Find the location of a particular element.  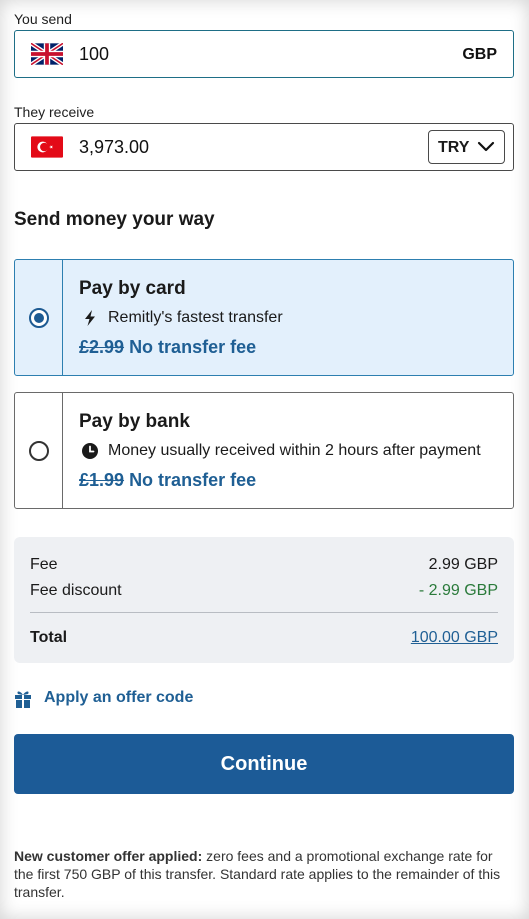

old-fee: £1.99 is located at coordinates (102, 480).